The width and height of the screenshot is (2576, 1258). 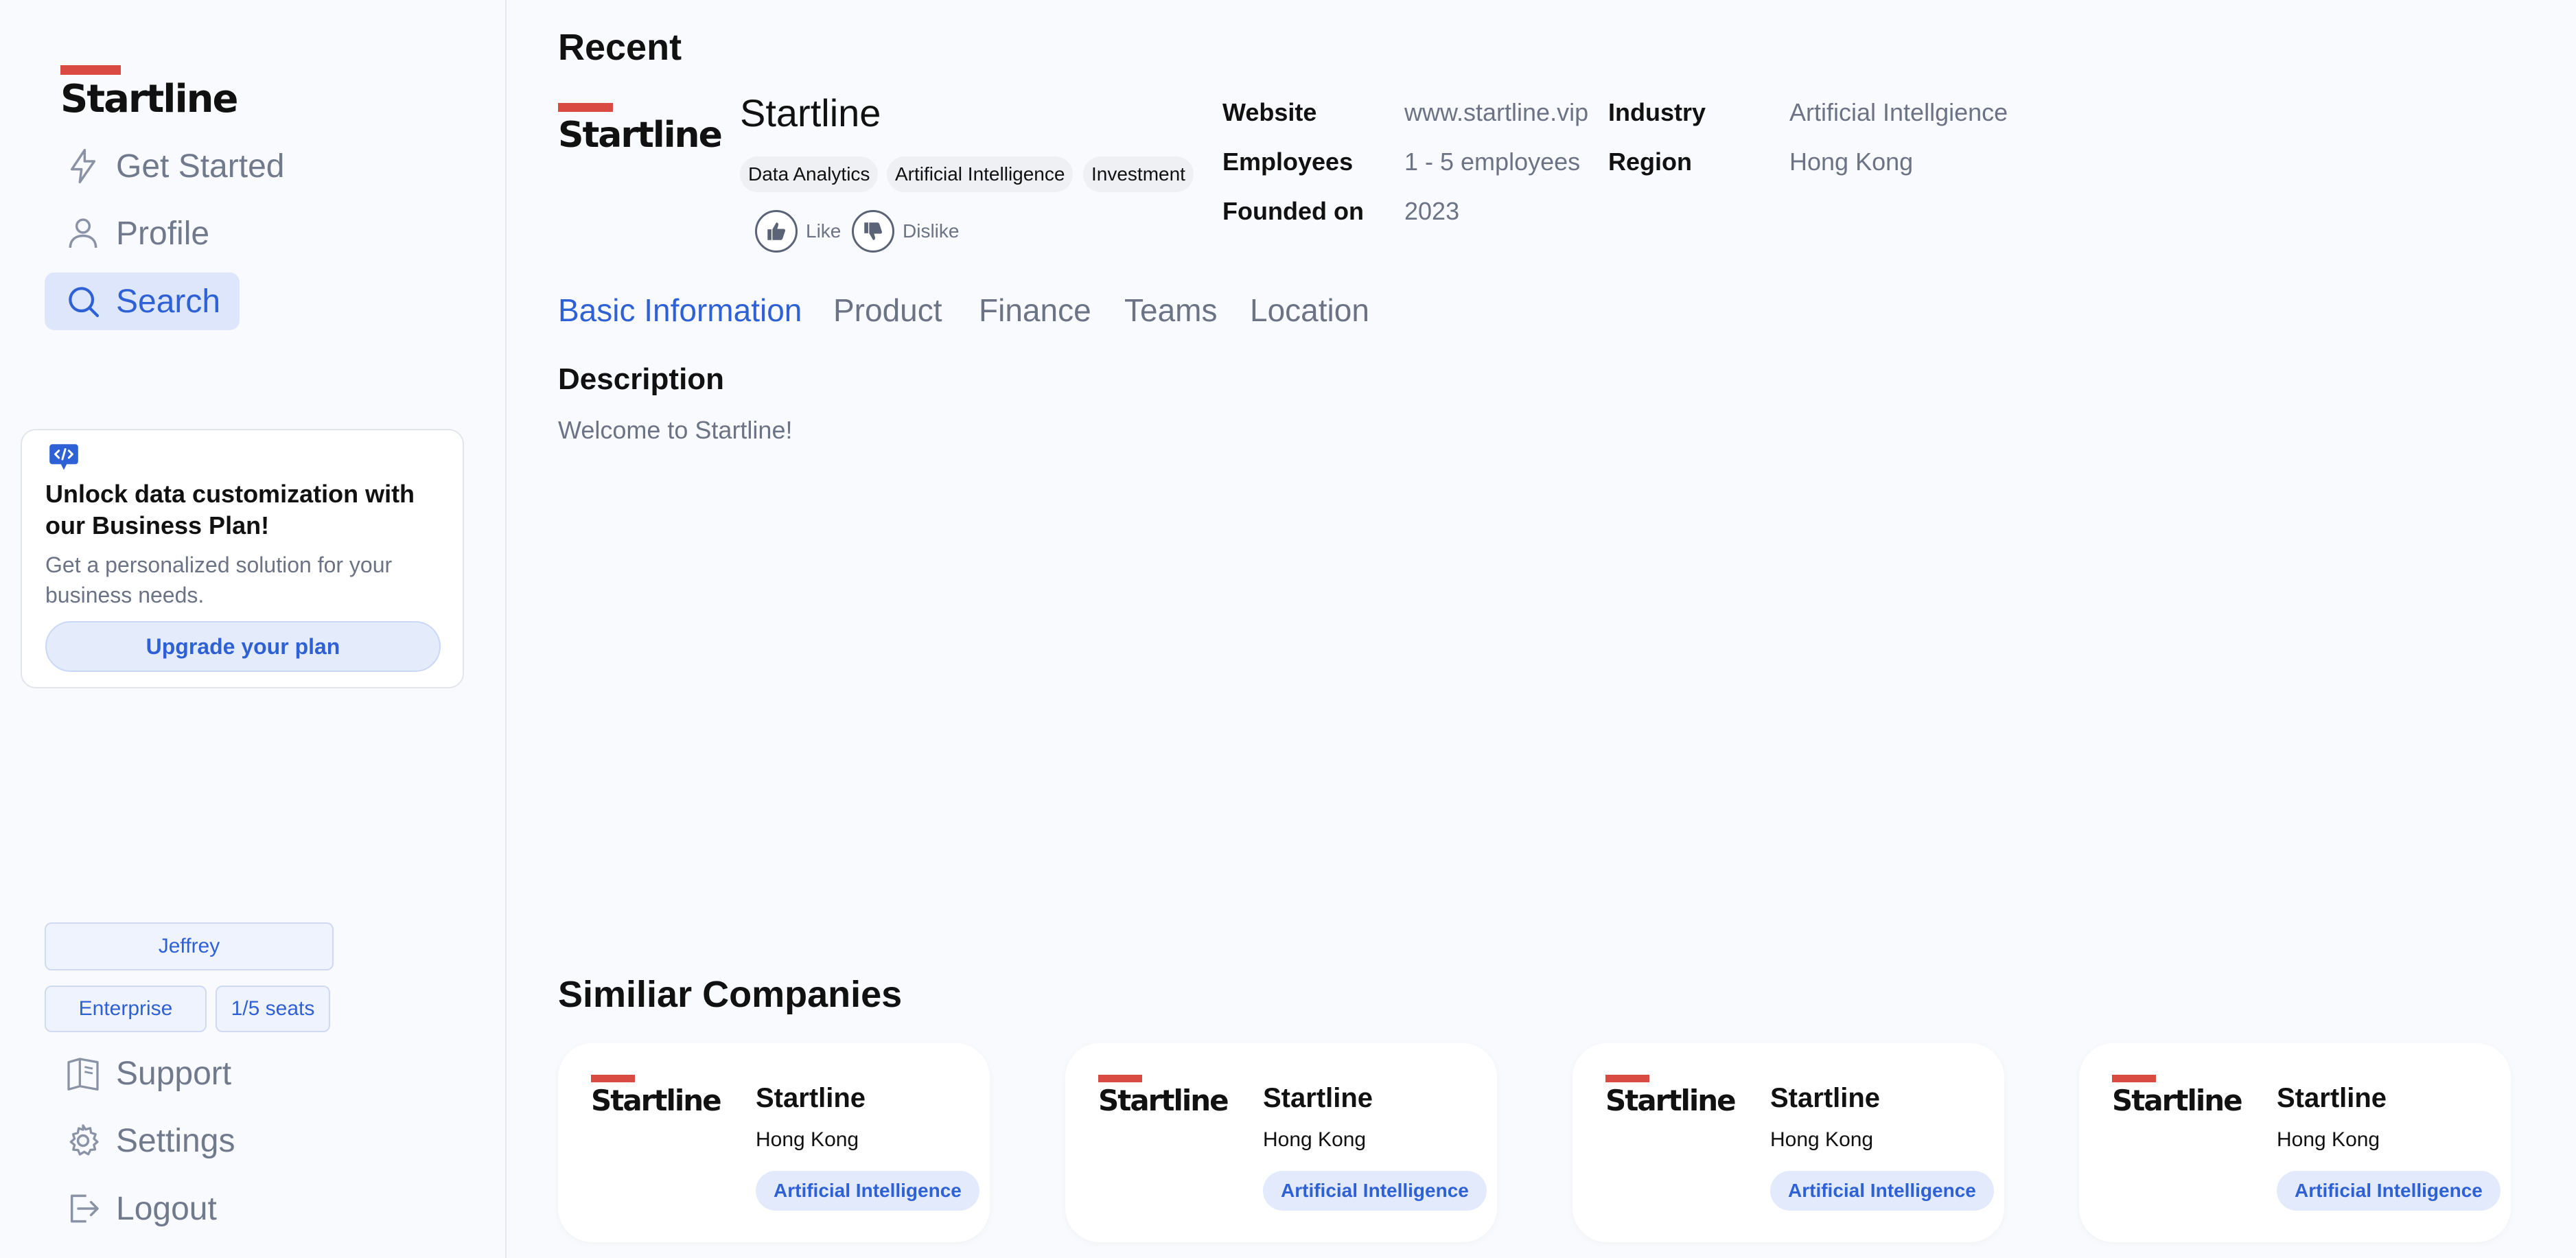 What do you see at coordinates (873, 231) in the screenshot?
I see `thumbs-down-icon` at bounding box center [873, 231].